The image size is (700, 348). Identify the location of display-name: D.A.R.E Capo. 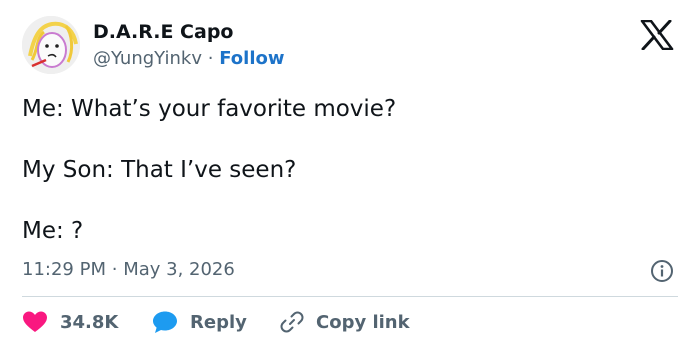
(189, 32).